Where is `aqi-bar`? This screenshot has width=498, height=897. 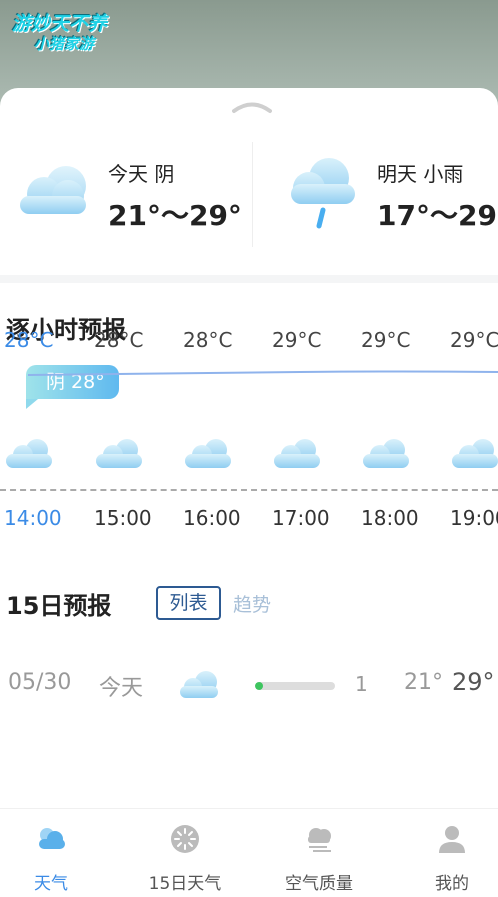 aqi-bar is located at coordinates (295, 686).